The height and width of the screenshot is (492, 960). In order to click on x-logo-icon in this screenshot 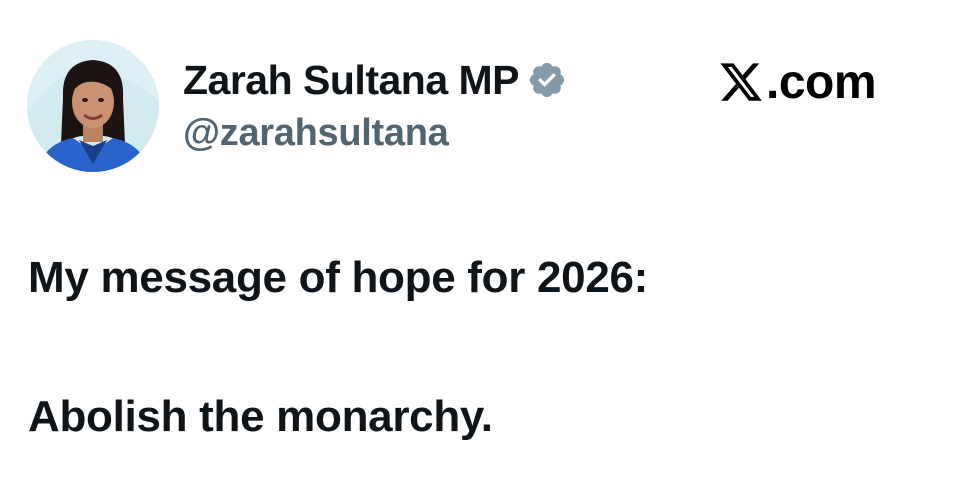, I will do `click(741, 82)`.